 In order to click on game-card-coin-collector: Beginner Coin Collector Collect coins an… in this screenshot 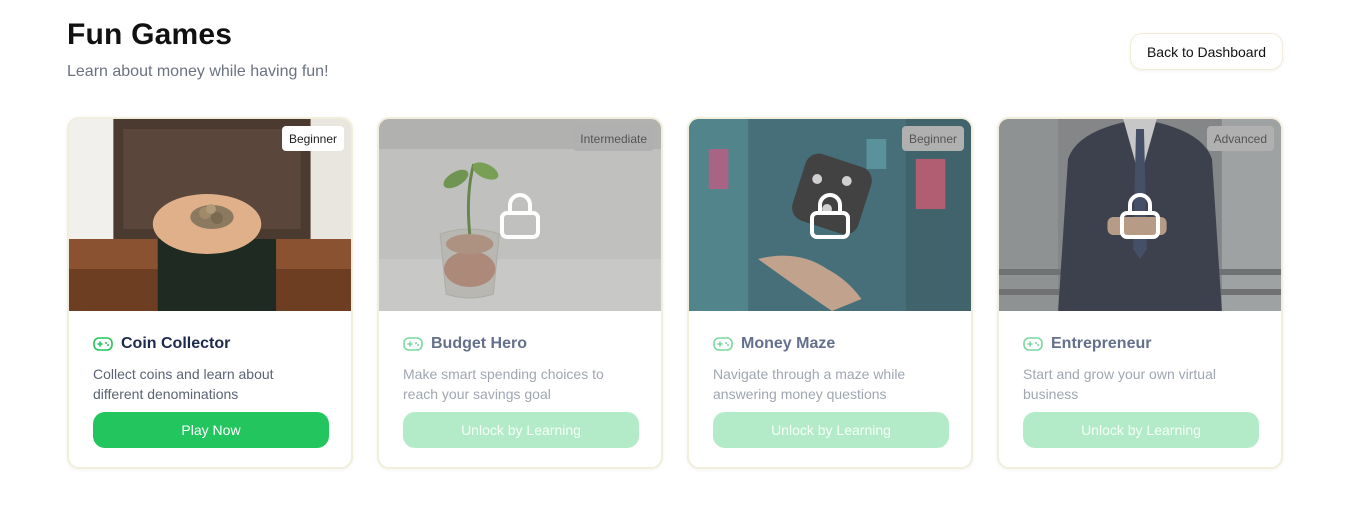, I will do `click(210, 293)`.